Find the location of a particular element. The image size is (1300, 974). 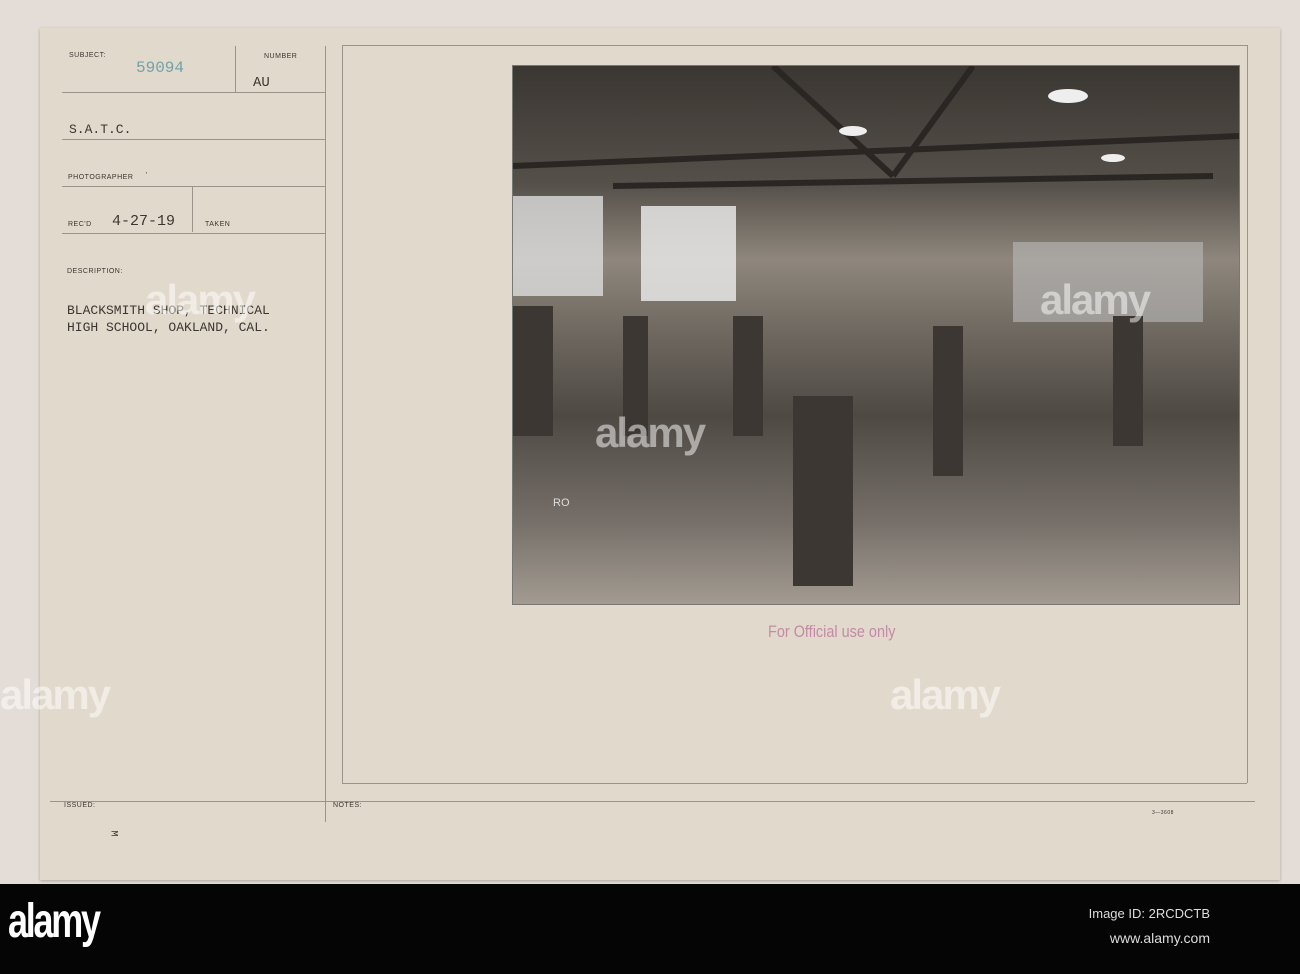

notes-label: NOTES: is located at coordinates (348, 805).